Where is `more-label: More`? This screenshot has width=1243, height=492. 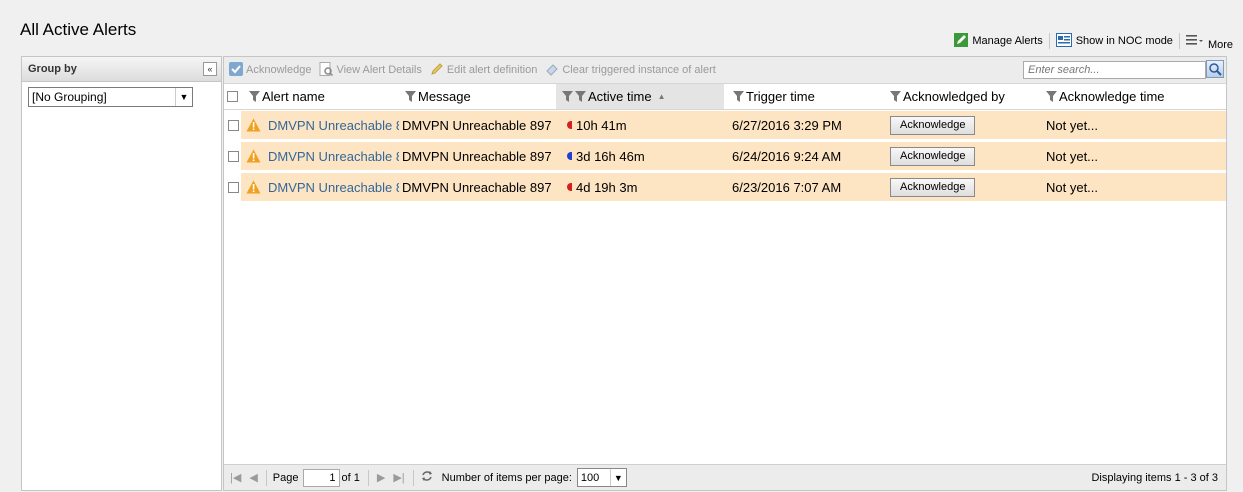 more-label: More is located at coordinates (1220, 45).